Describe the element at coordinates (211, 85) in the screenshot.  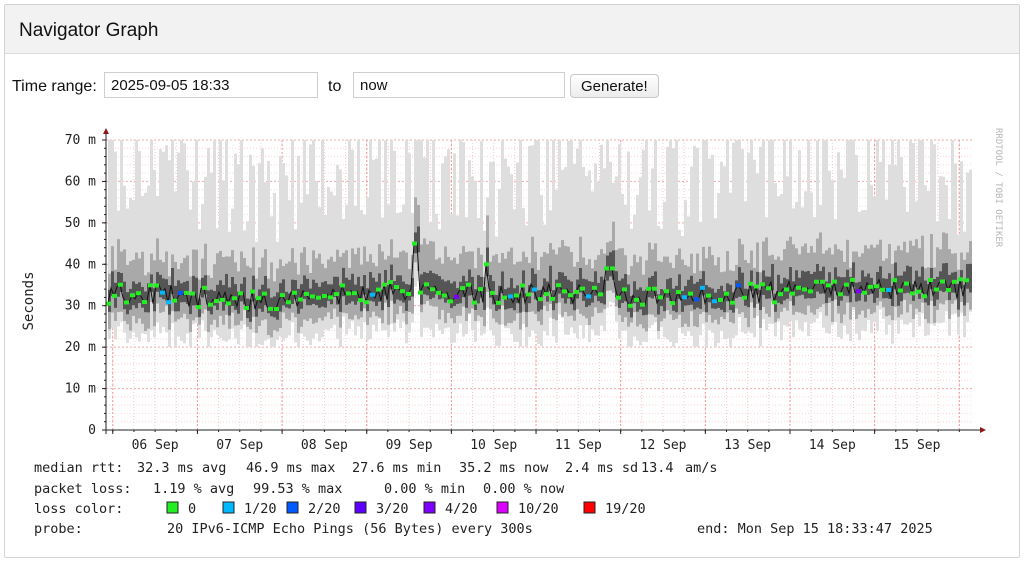
I see `time-range-from-input` at that location.